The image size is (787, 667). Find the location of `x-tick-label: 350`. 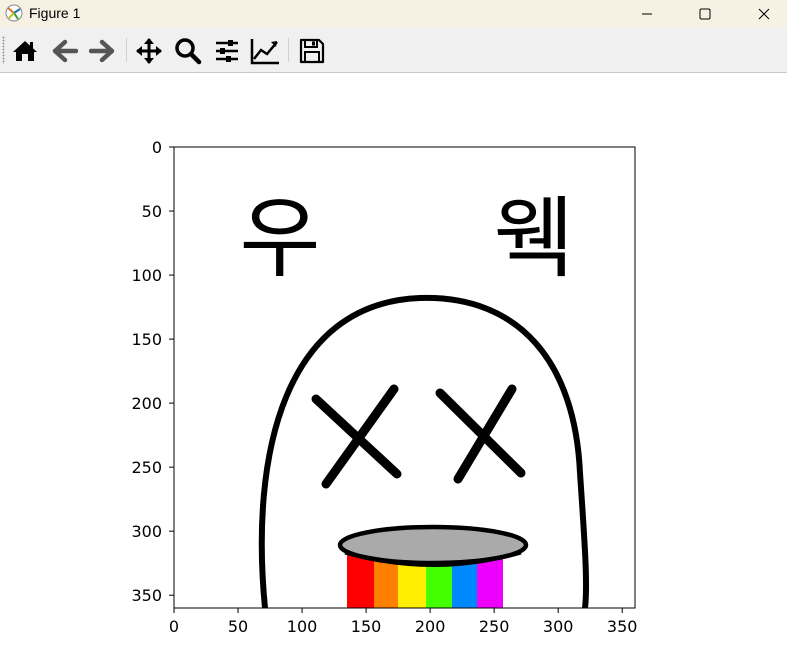

x-tick-label: 350 is located at coordinates (622, 626).